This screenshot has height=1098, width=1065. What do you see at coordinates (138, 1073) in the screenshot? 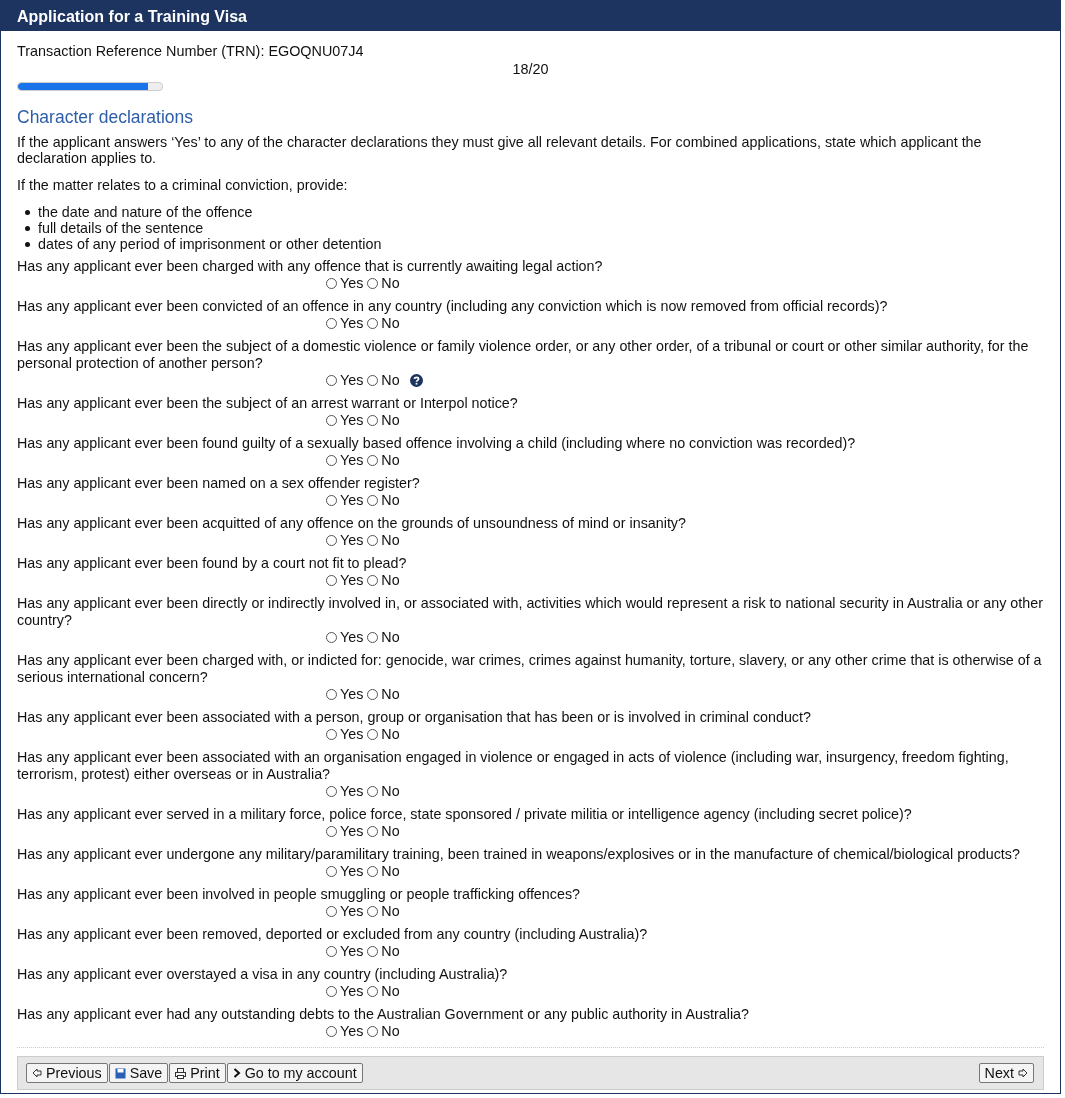
I see `save-button: Save` at bounding box center [138, 1073].